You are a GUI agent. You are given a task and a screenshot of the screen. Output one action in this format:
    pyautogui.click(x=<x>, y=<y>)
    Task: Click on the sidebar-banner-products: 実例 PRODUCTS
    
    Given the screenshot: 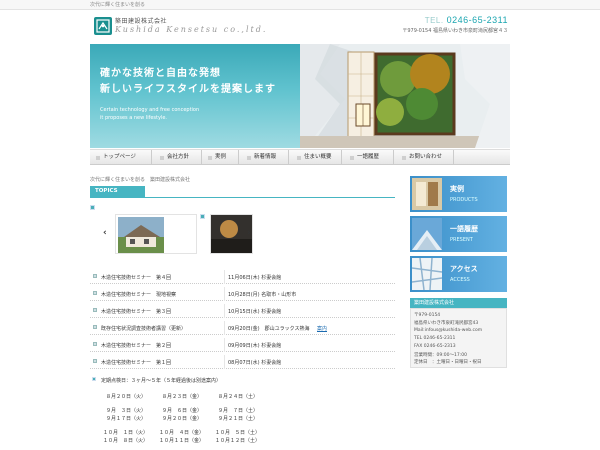 What is the action you would take?
    pyautogui.click(x=458, y=194)
    